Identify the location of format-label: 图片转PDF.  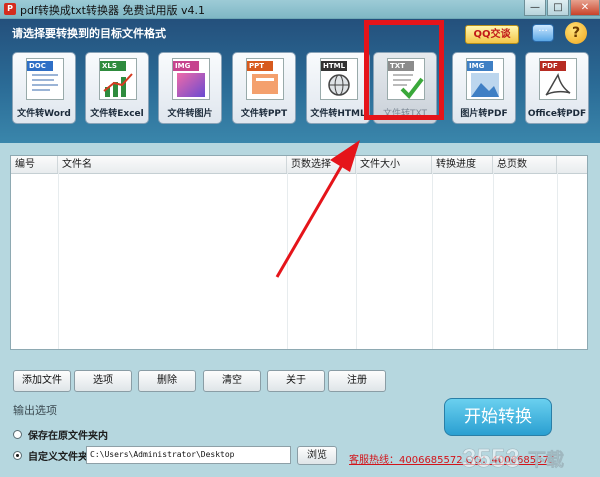
(484, 114).